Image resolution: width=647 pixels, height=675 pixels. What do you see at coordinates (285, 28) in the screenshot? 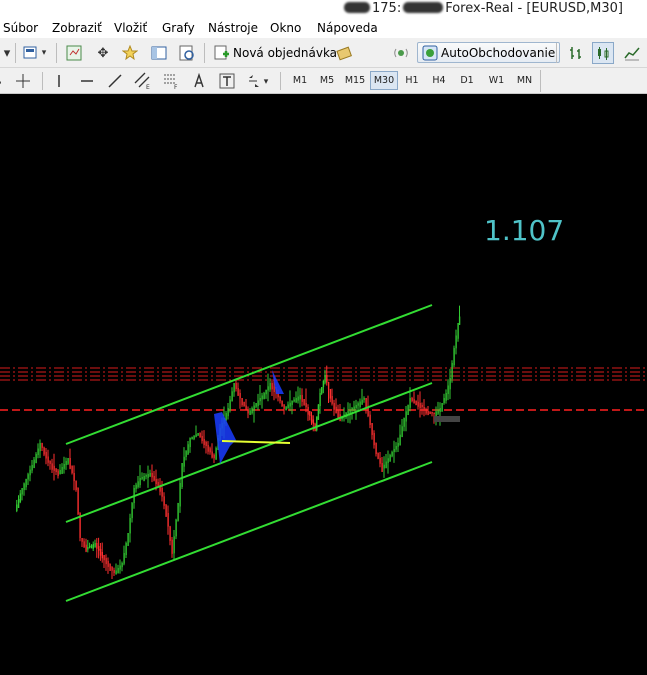
I see `menu-okno: Okno` at bounding box center [285, 28].